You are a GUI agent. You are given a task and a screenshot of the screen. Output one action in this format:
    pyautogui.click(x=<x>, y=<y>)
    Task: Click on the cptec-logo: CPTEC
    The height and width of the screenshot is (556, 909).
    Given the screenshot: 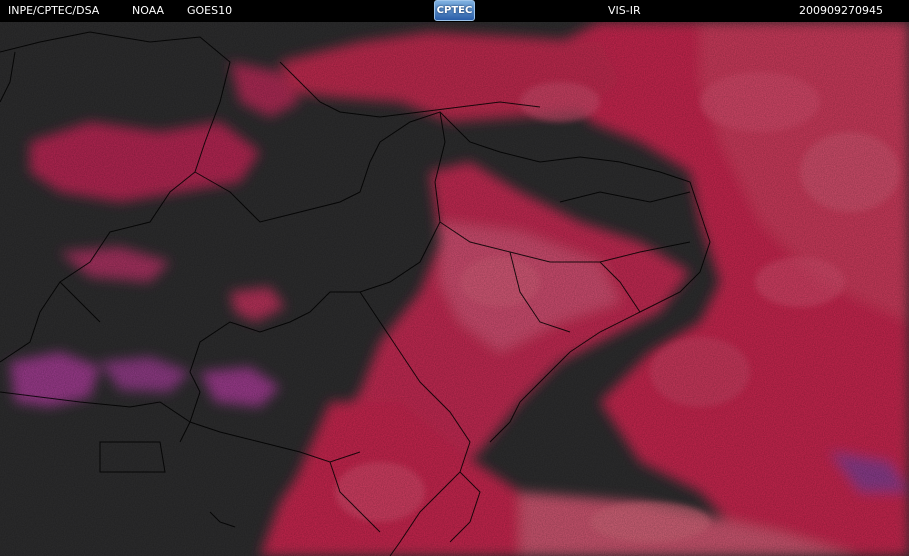 What is the action you would take?
    pyautogui.click(x=454, y=10)
    